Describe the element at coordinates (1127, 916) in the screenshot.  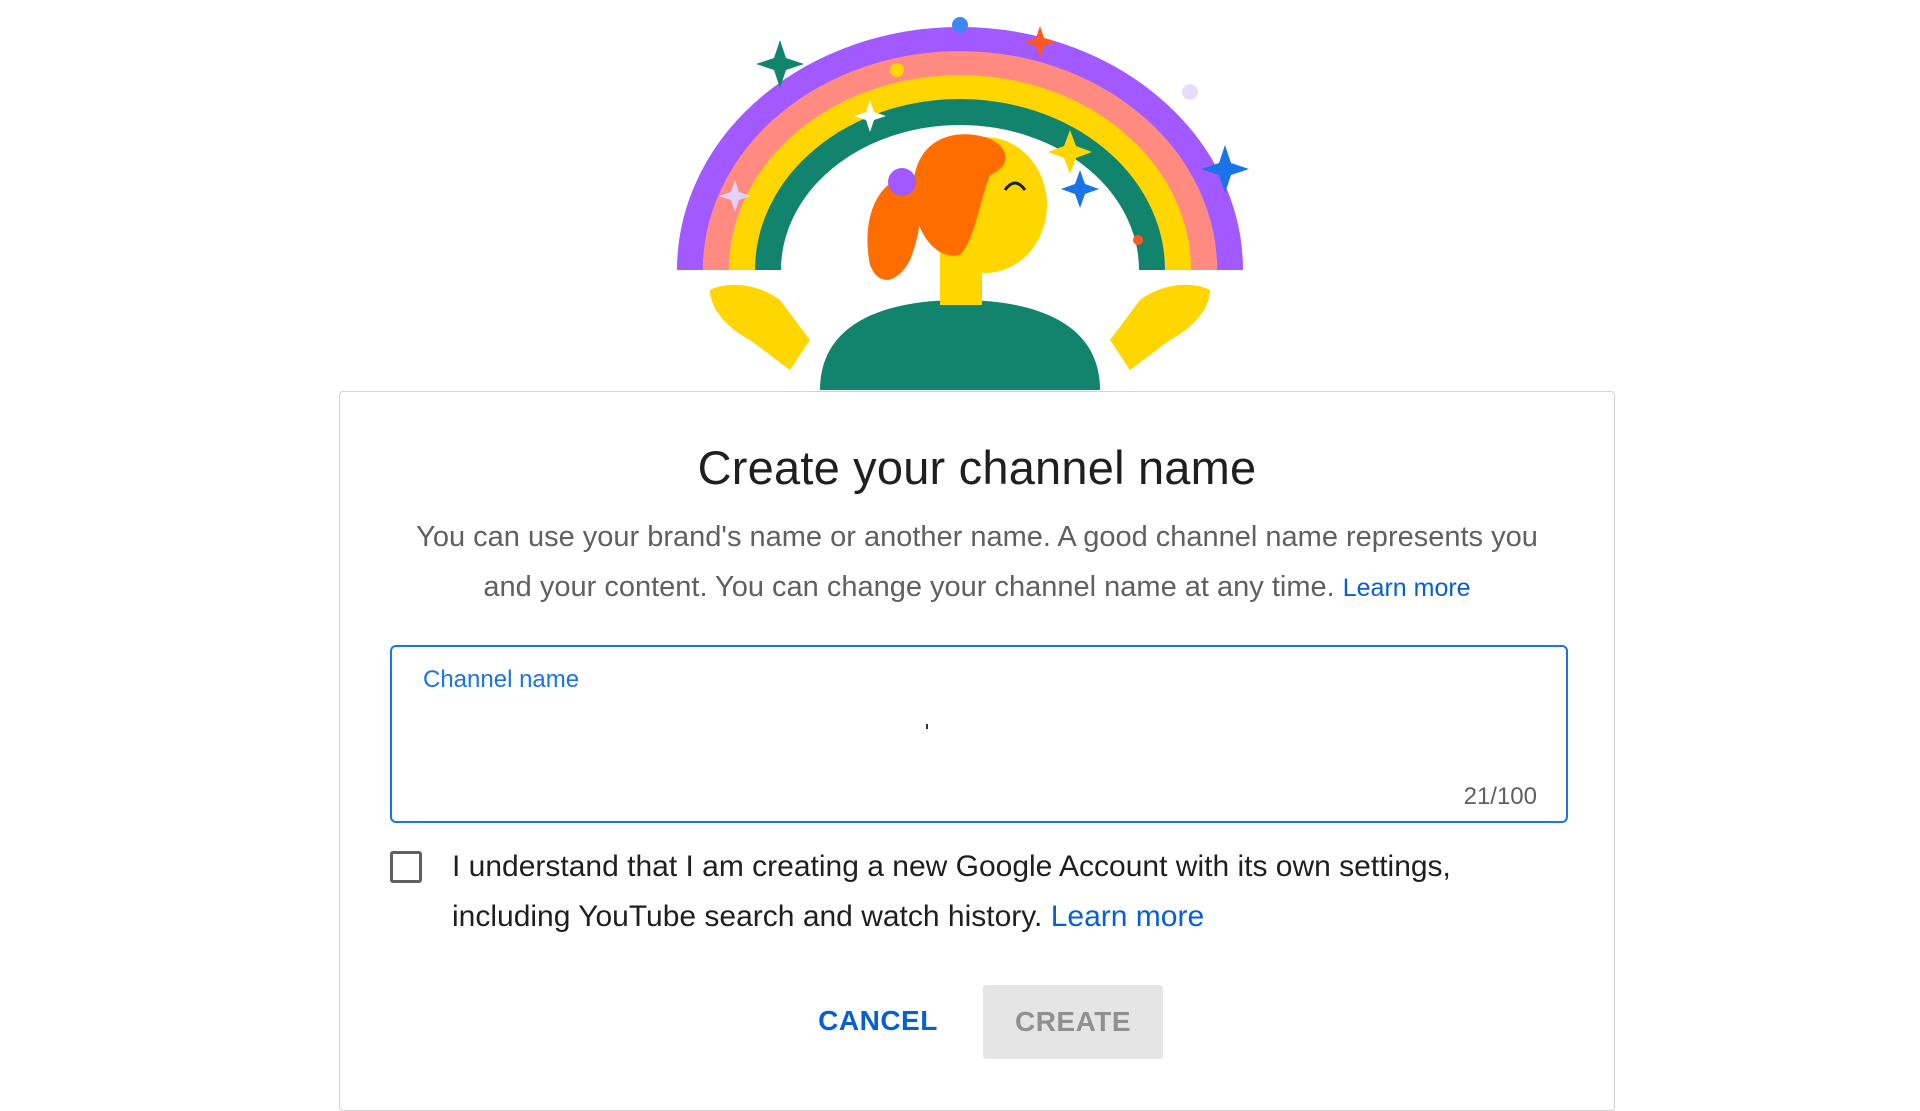
I see `agreement-learn-more-link: Learn more` at that location.